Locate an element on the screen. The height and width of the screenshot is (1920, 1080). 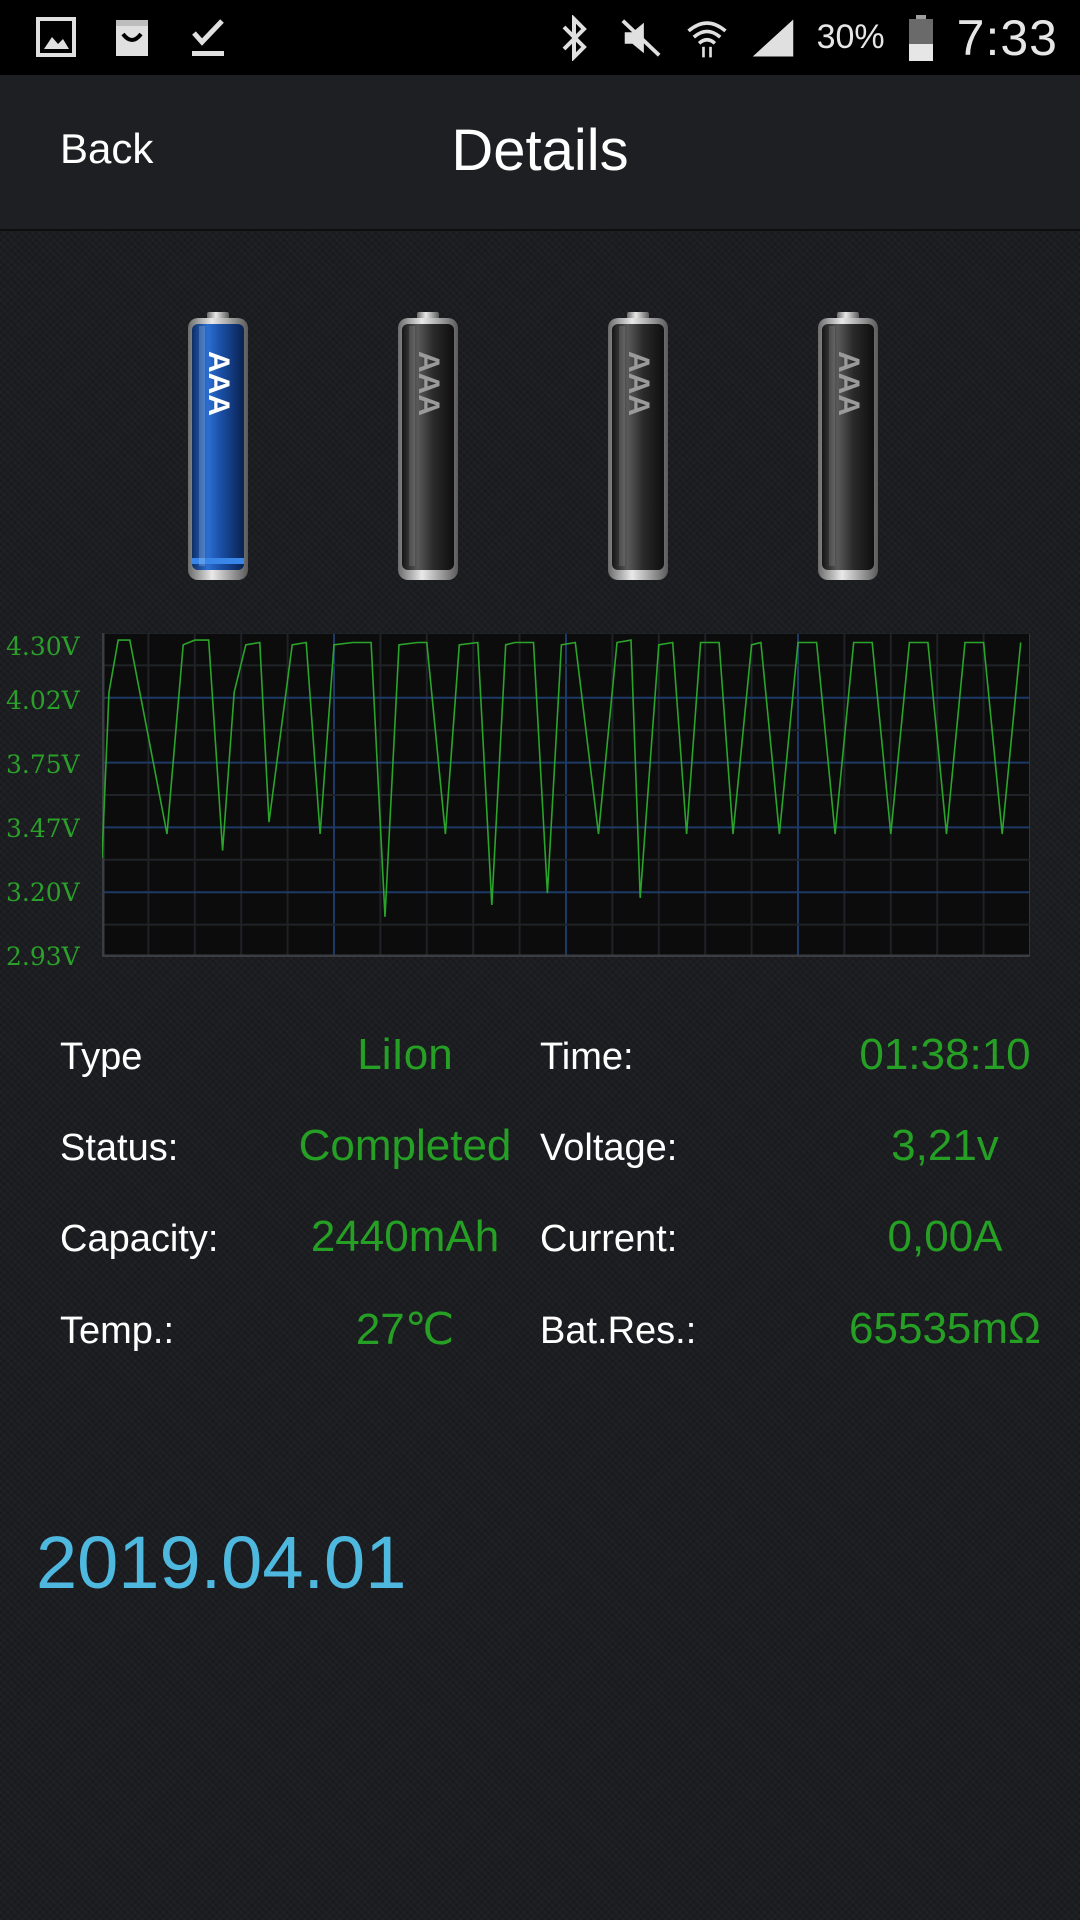
y-tick-label: 3.47V is located at coordinates (43, 828).